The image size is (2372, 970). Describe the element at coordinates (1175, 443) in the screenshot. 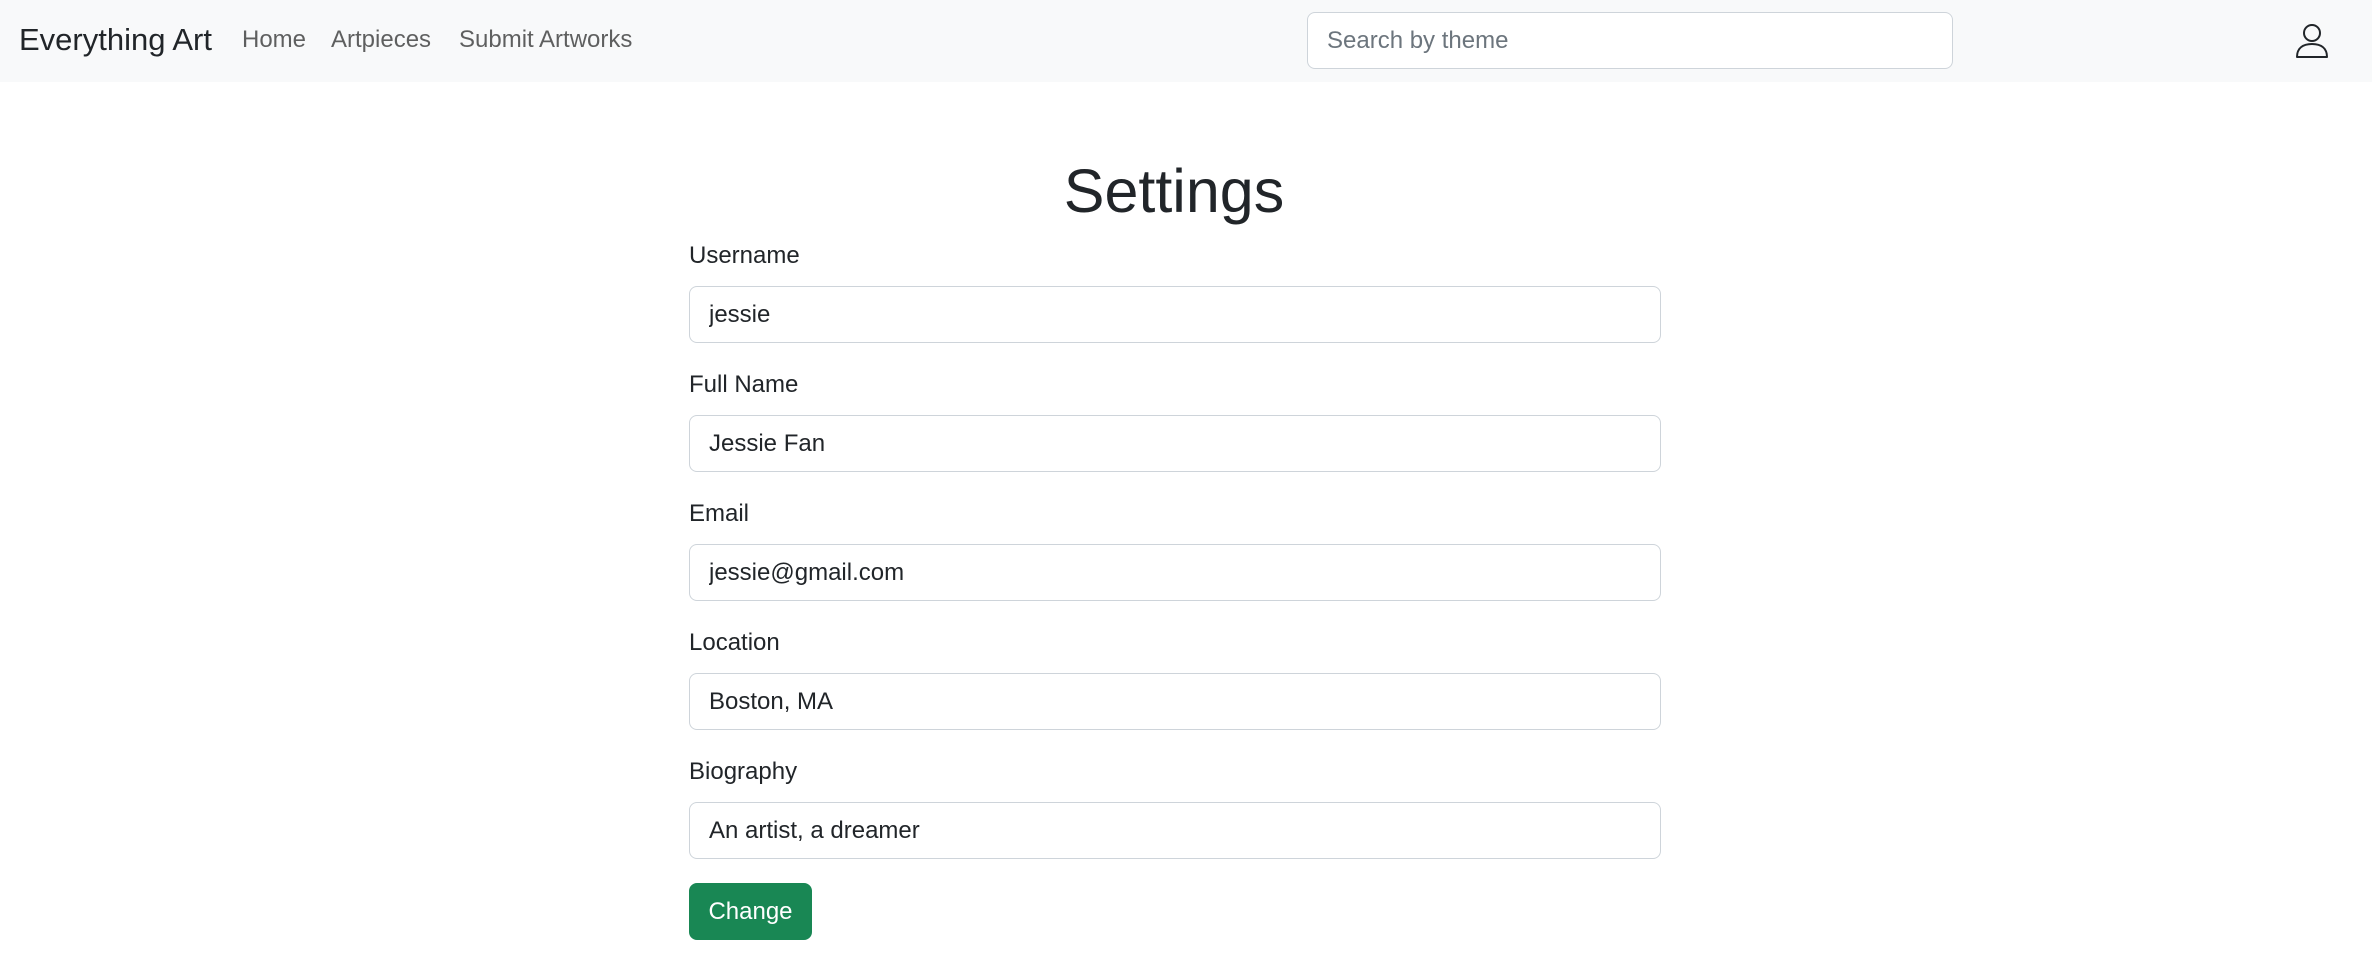

I see `full-name-field` at that location.